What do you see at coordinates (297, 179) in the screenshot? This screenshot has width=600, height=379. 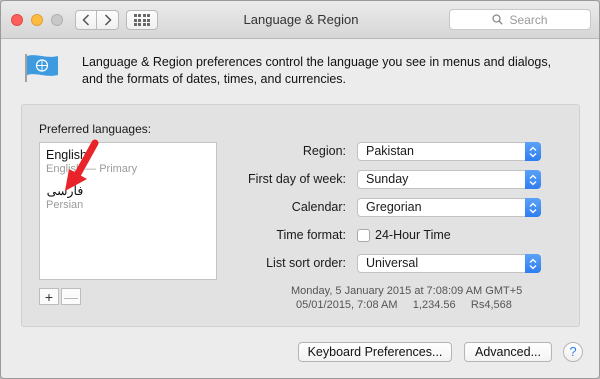 I see `first-day-label: First day of week:` at bounding box center [297, 179].